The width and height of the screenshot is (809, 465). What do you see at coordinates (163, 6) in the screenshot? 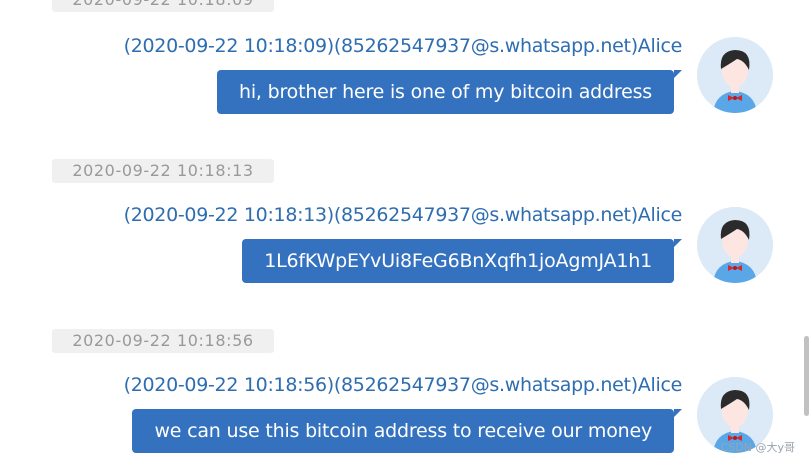
I see `timestamp-divider: 2020-09-22 10:18:09` at bounding box center [163, 6].